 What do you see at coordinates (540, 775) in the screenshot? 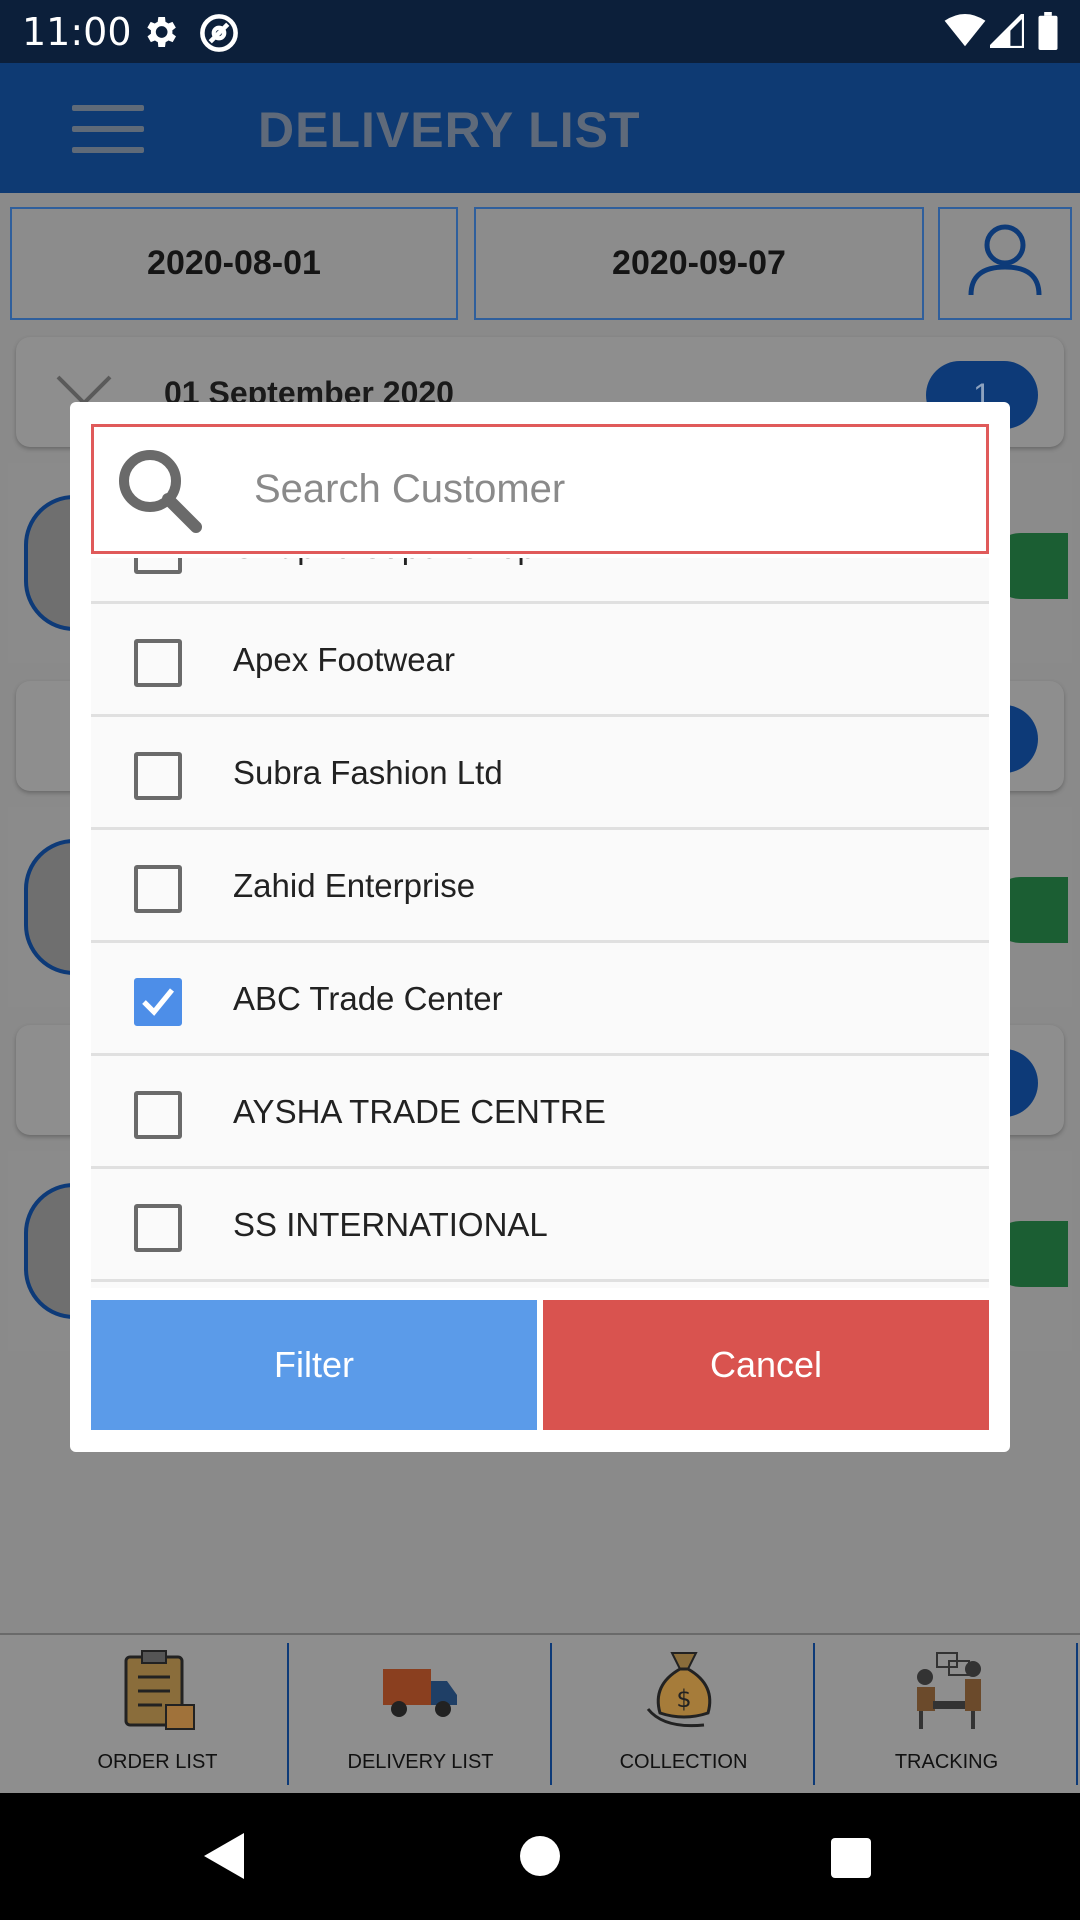
I see `customer-list-item: Subra Fashion Ltd` at bounding box center [540, 775].